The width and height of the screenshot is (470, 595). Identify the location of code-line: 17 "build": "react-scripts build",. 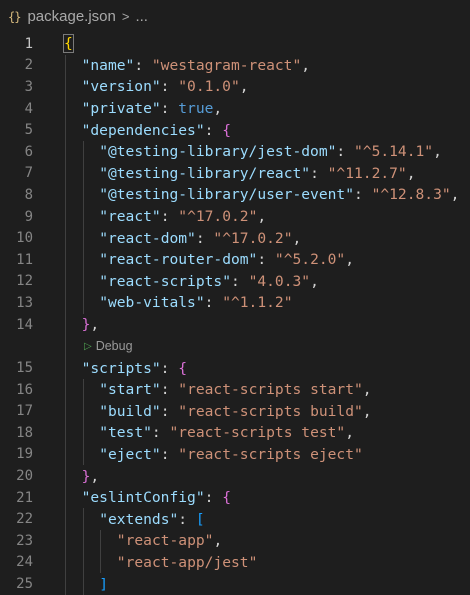
(235, 411).